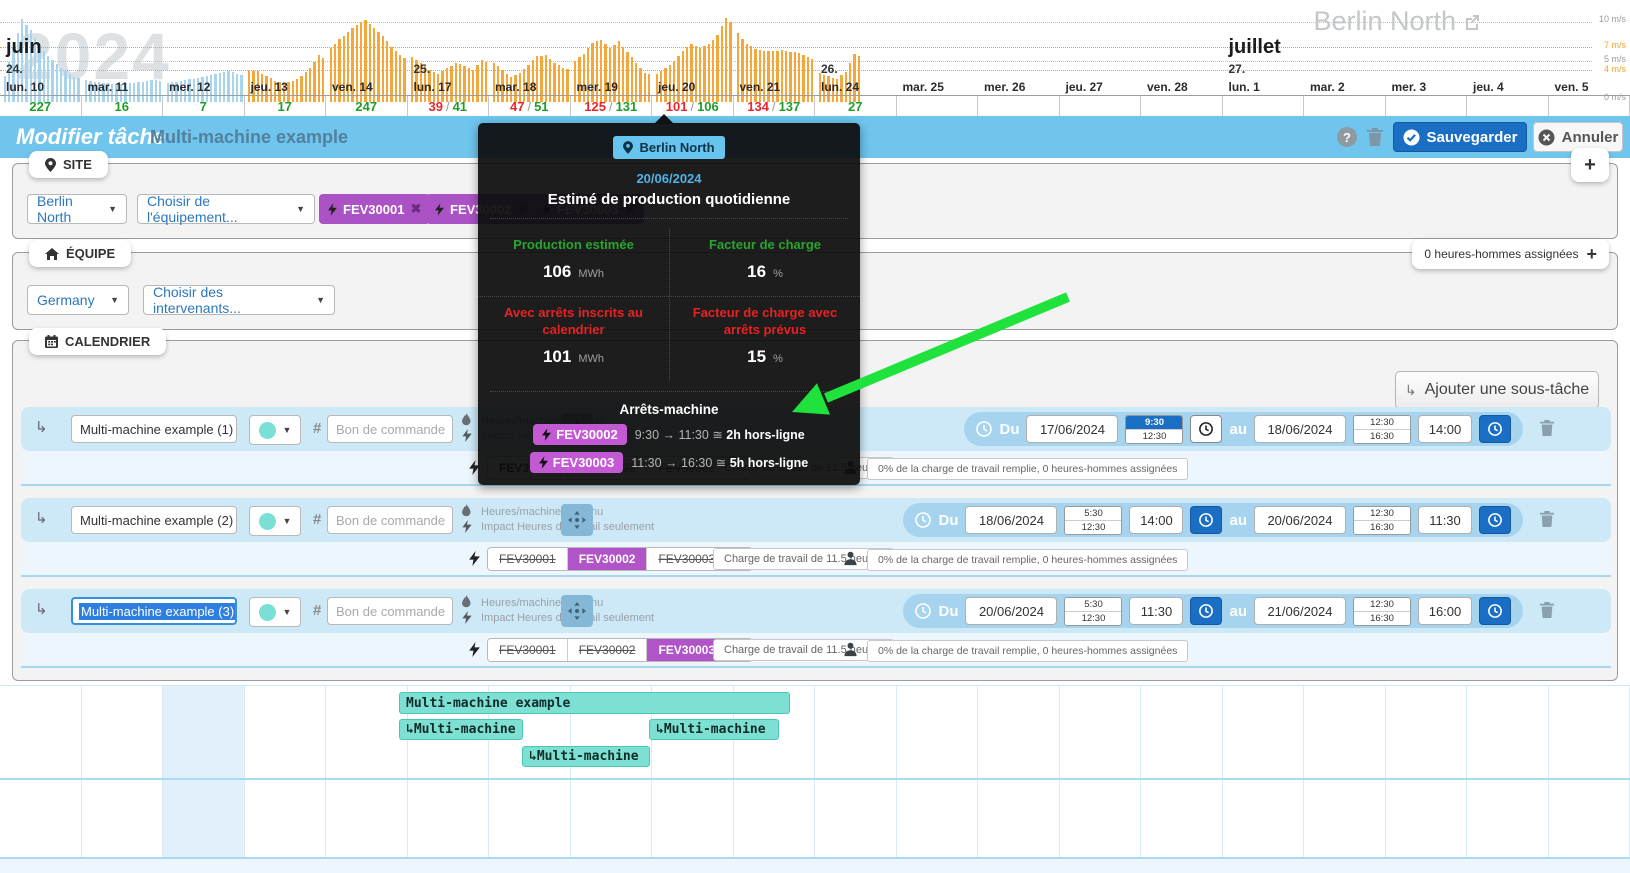 This screenshot has height=873, width=1630. Describe the element at coordinates (1497, 390) in the screenshot. I see `add-subtask-button: ↳ Ajouter une sous-tâche` at that location.